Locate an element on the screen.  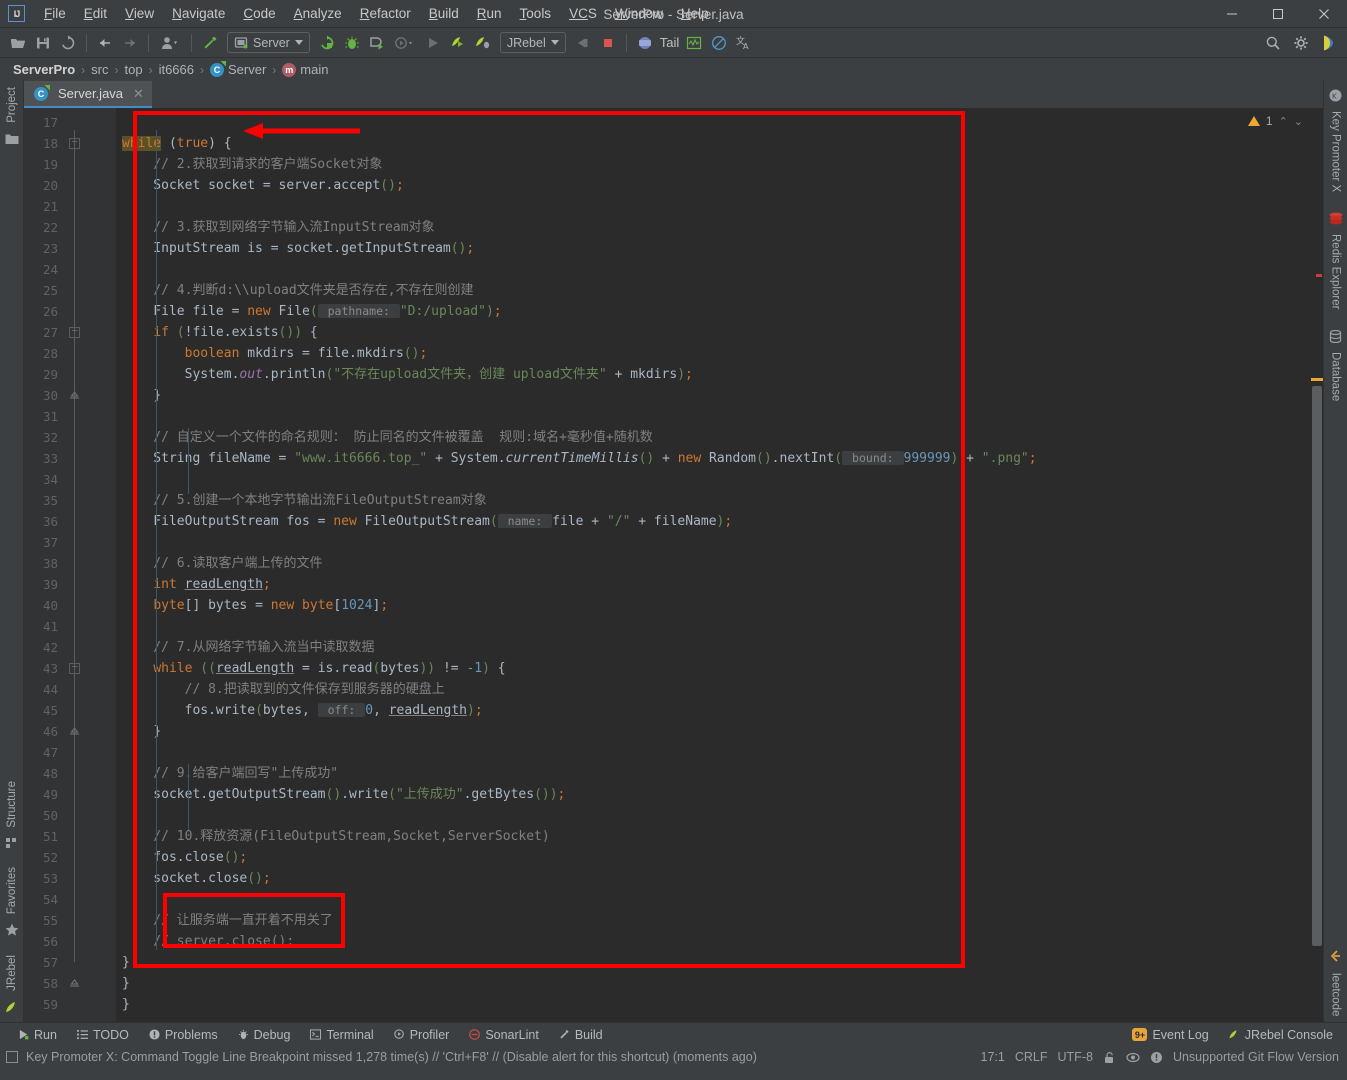
stop-red-icon is located at coordinates (608, 43).